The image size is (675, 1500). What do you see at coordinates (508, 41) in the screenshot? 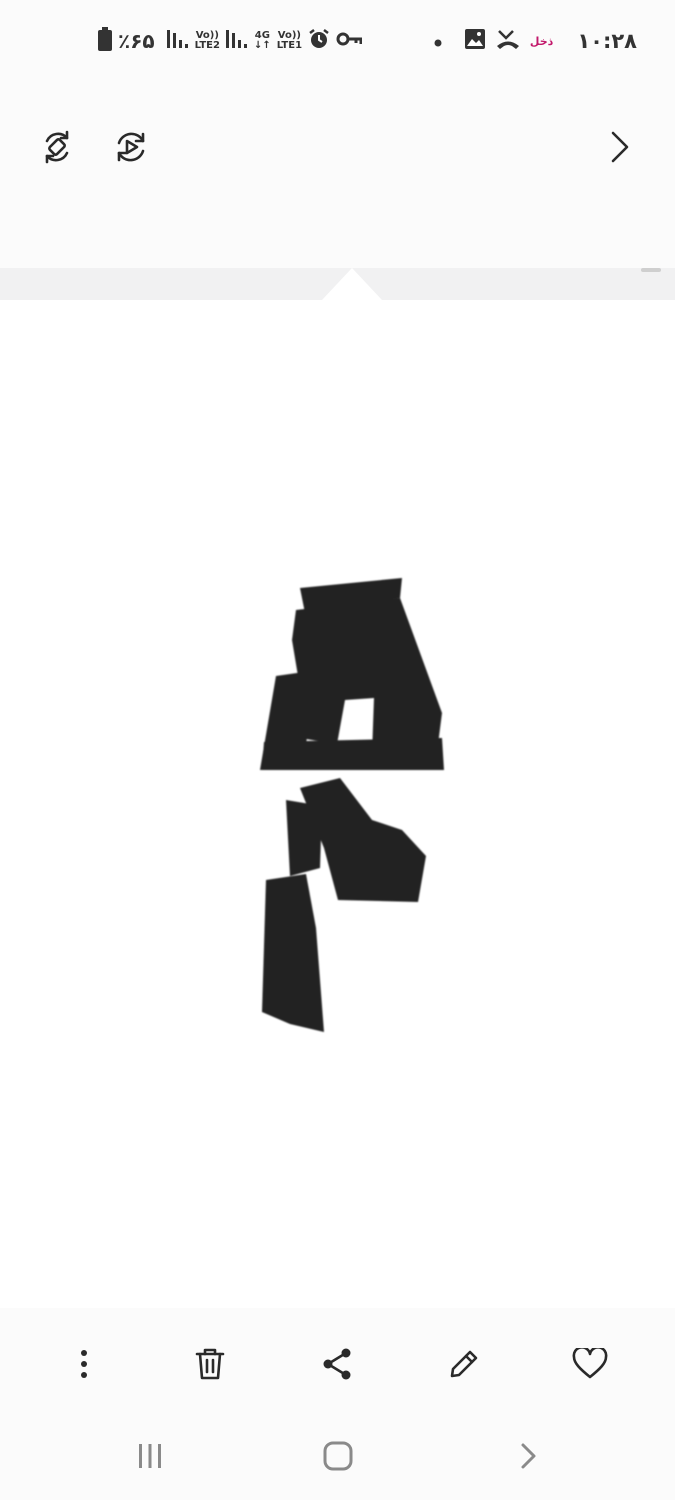
I see `missed-call-icon` at bounding box center [508, 41].